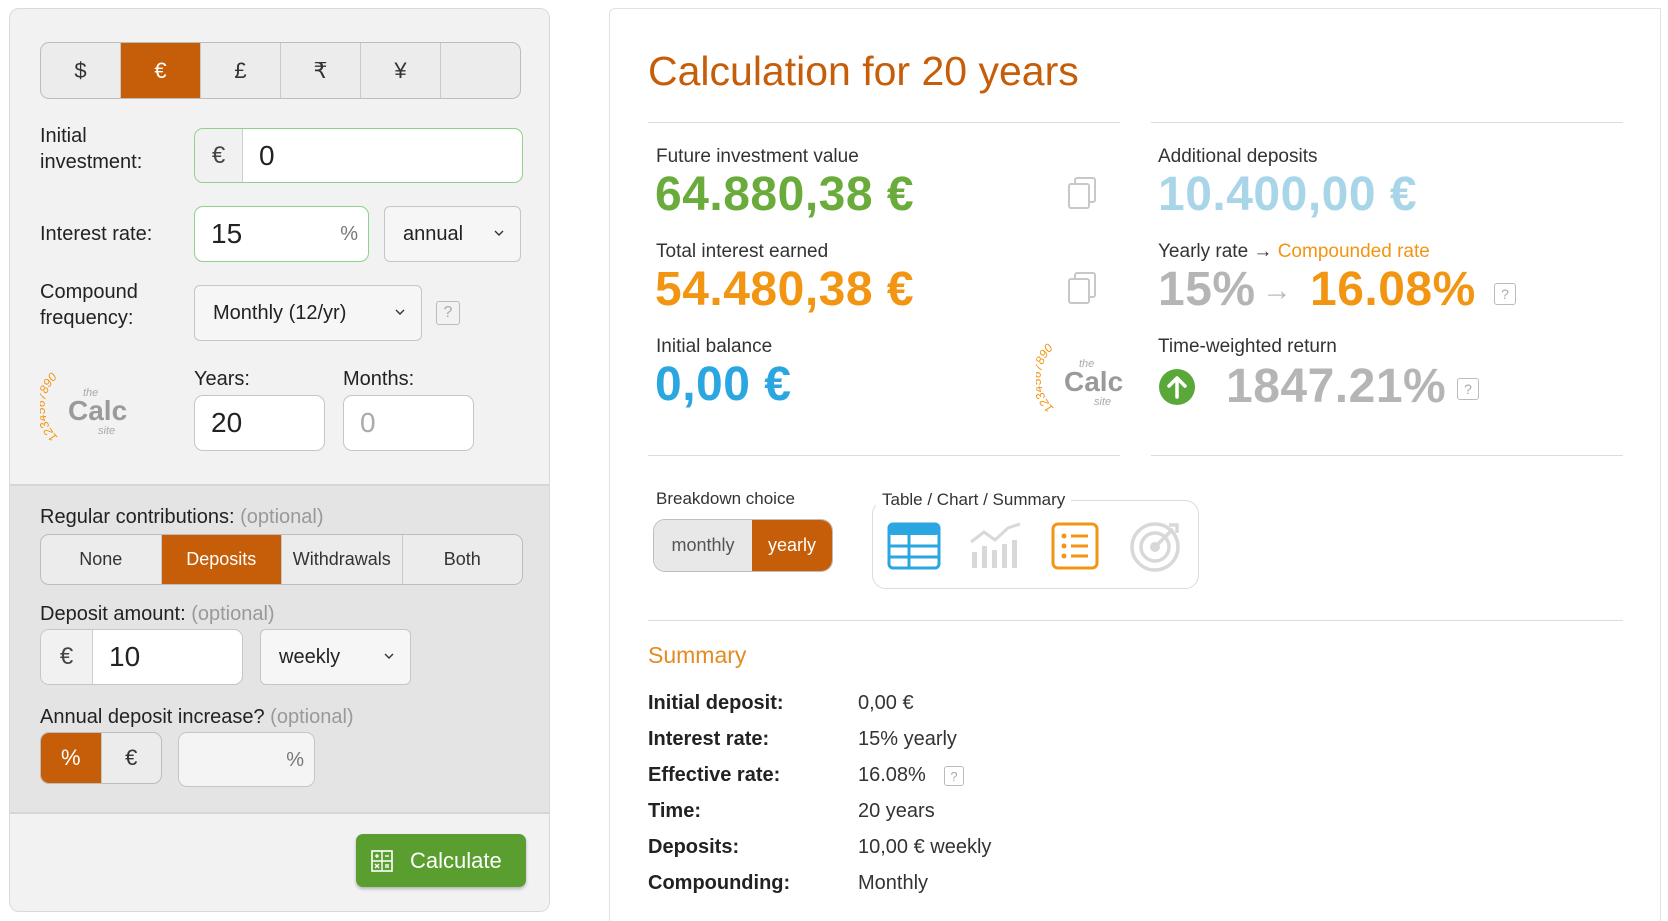 The height and width of the screenshot is (921, 1668). Describe the element at coordinates (259, 423) in the screenshot. I see `years-input: 20` at that location.